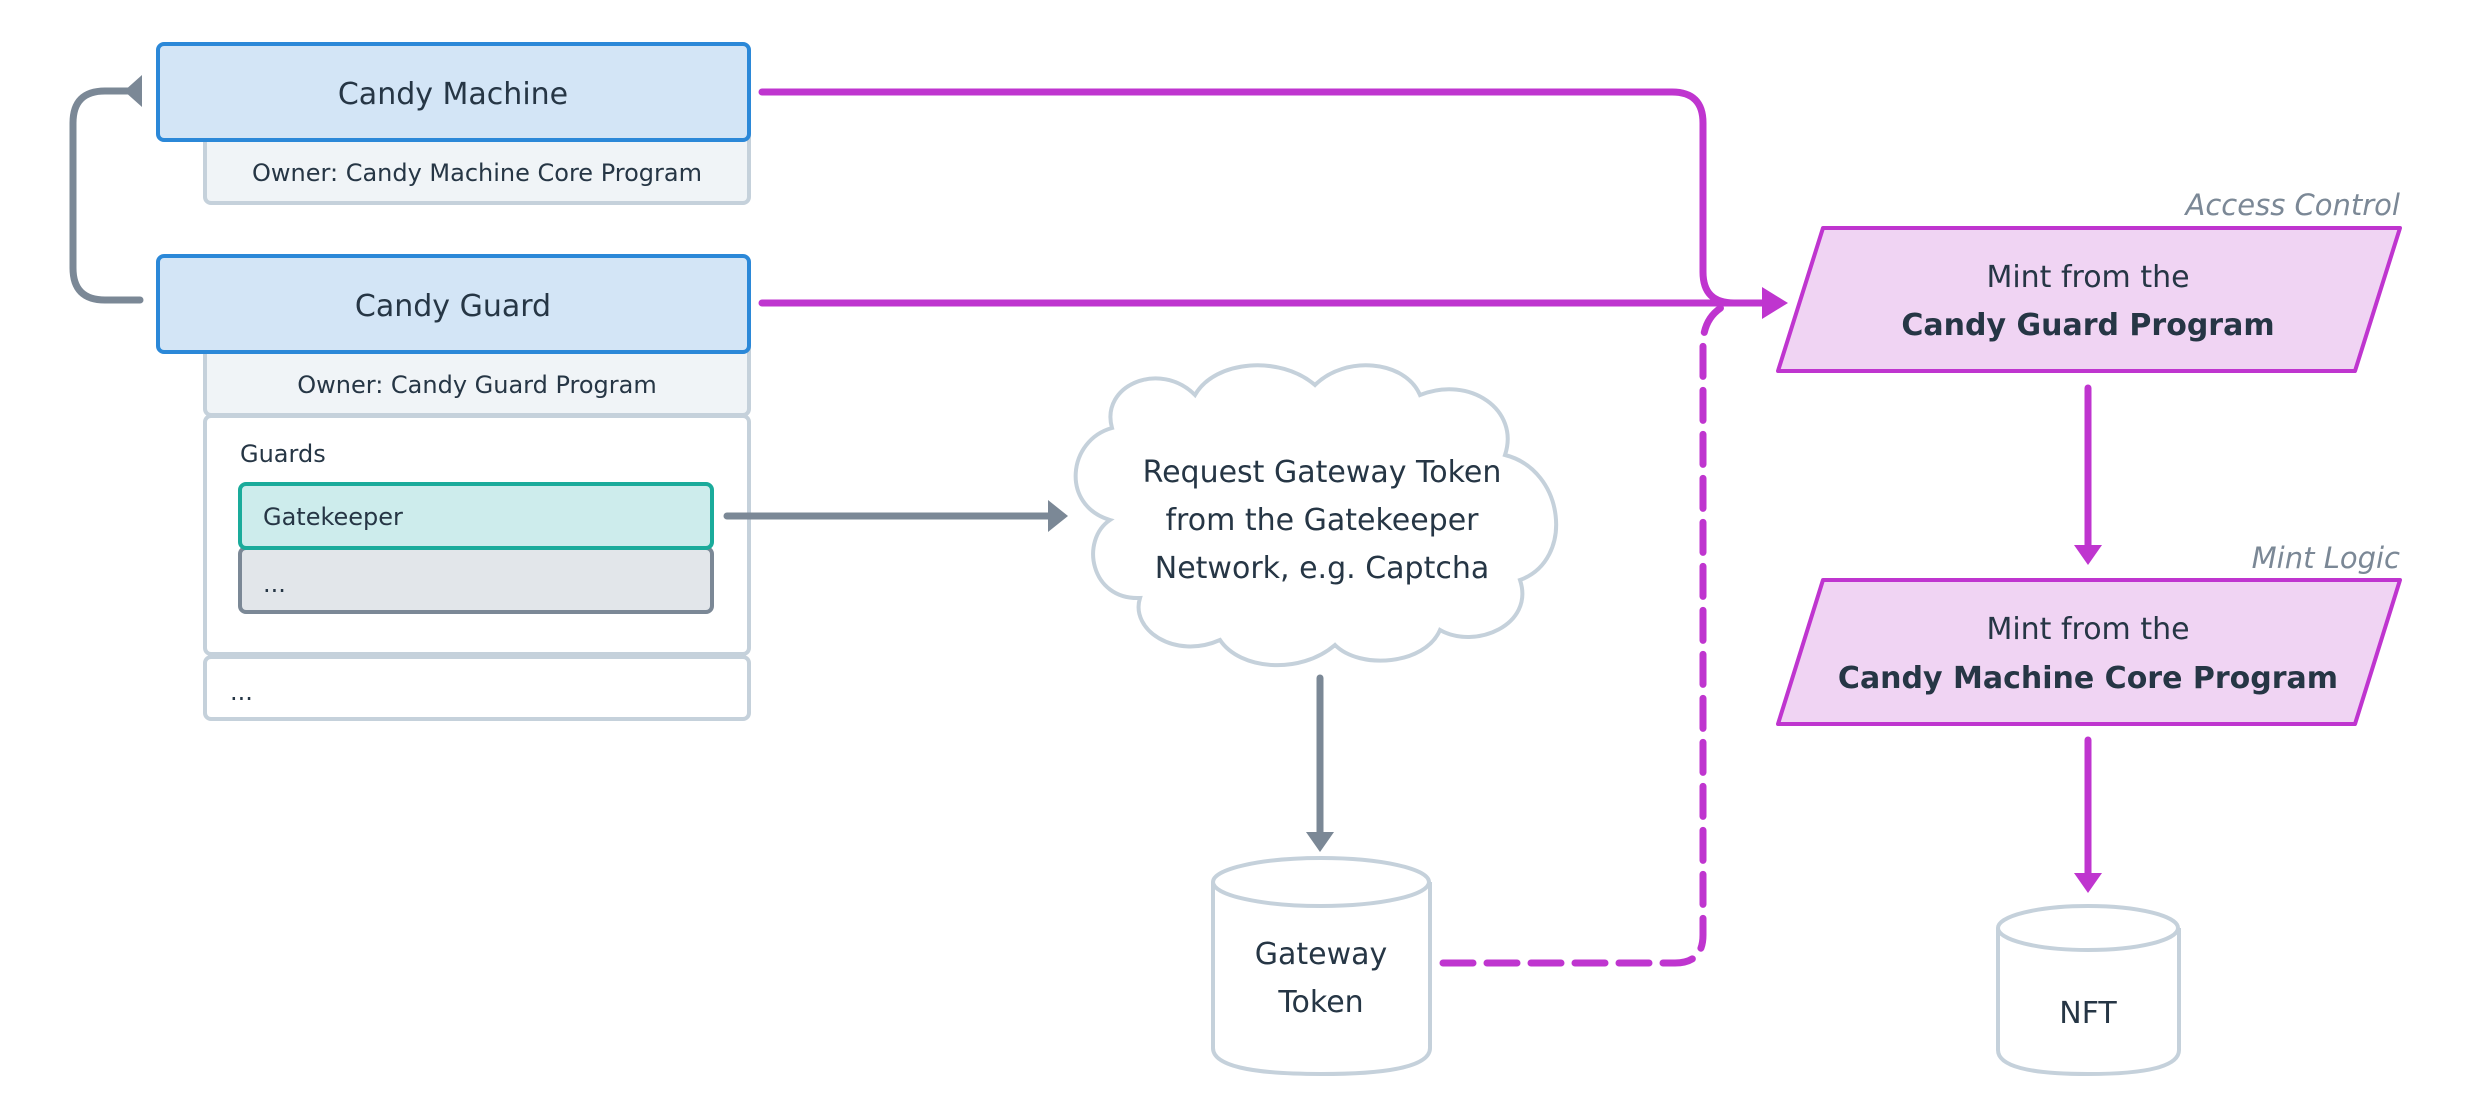 Image resolution: width=2472 pixels, height=1106 pixels. Describe the element at coordinates (2088, 990) in the screenshot. I see `nft-cylinder: NFT` at that location.